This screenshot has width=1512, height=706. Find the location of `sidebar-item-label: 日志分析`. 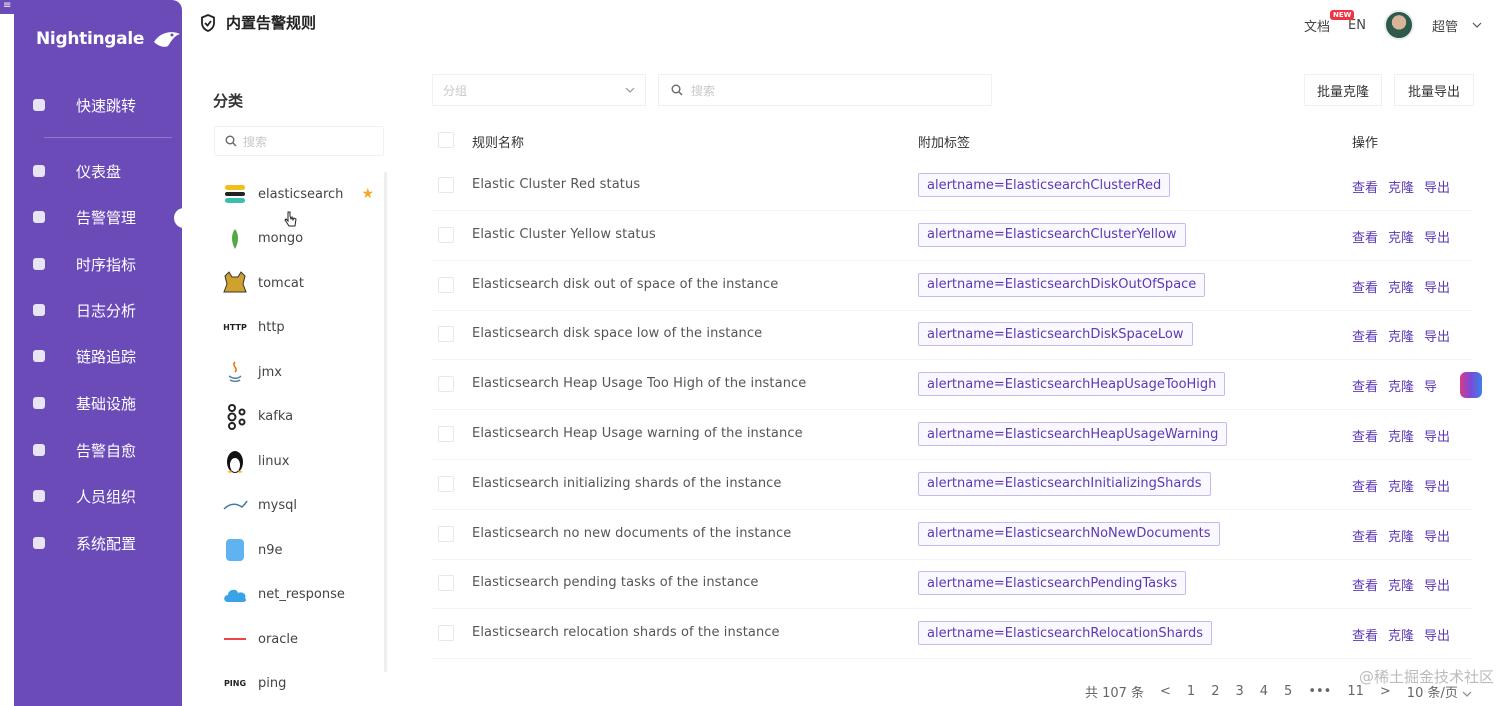

sidebar-item-label: 日志分析 is located at coordinates (106, 310).